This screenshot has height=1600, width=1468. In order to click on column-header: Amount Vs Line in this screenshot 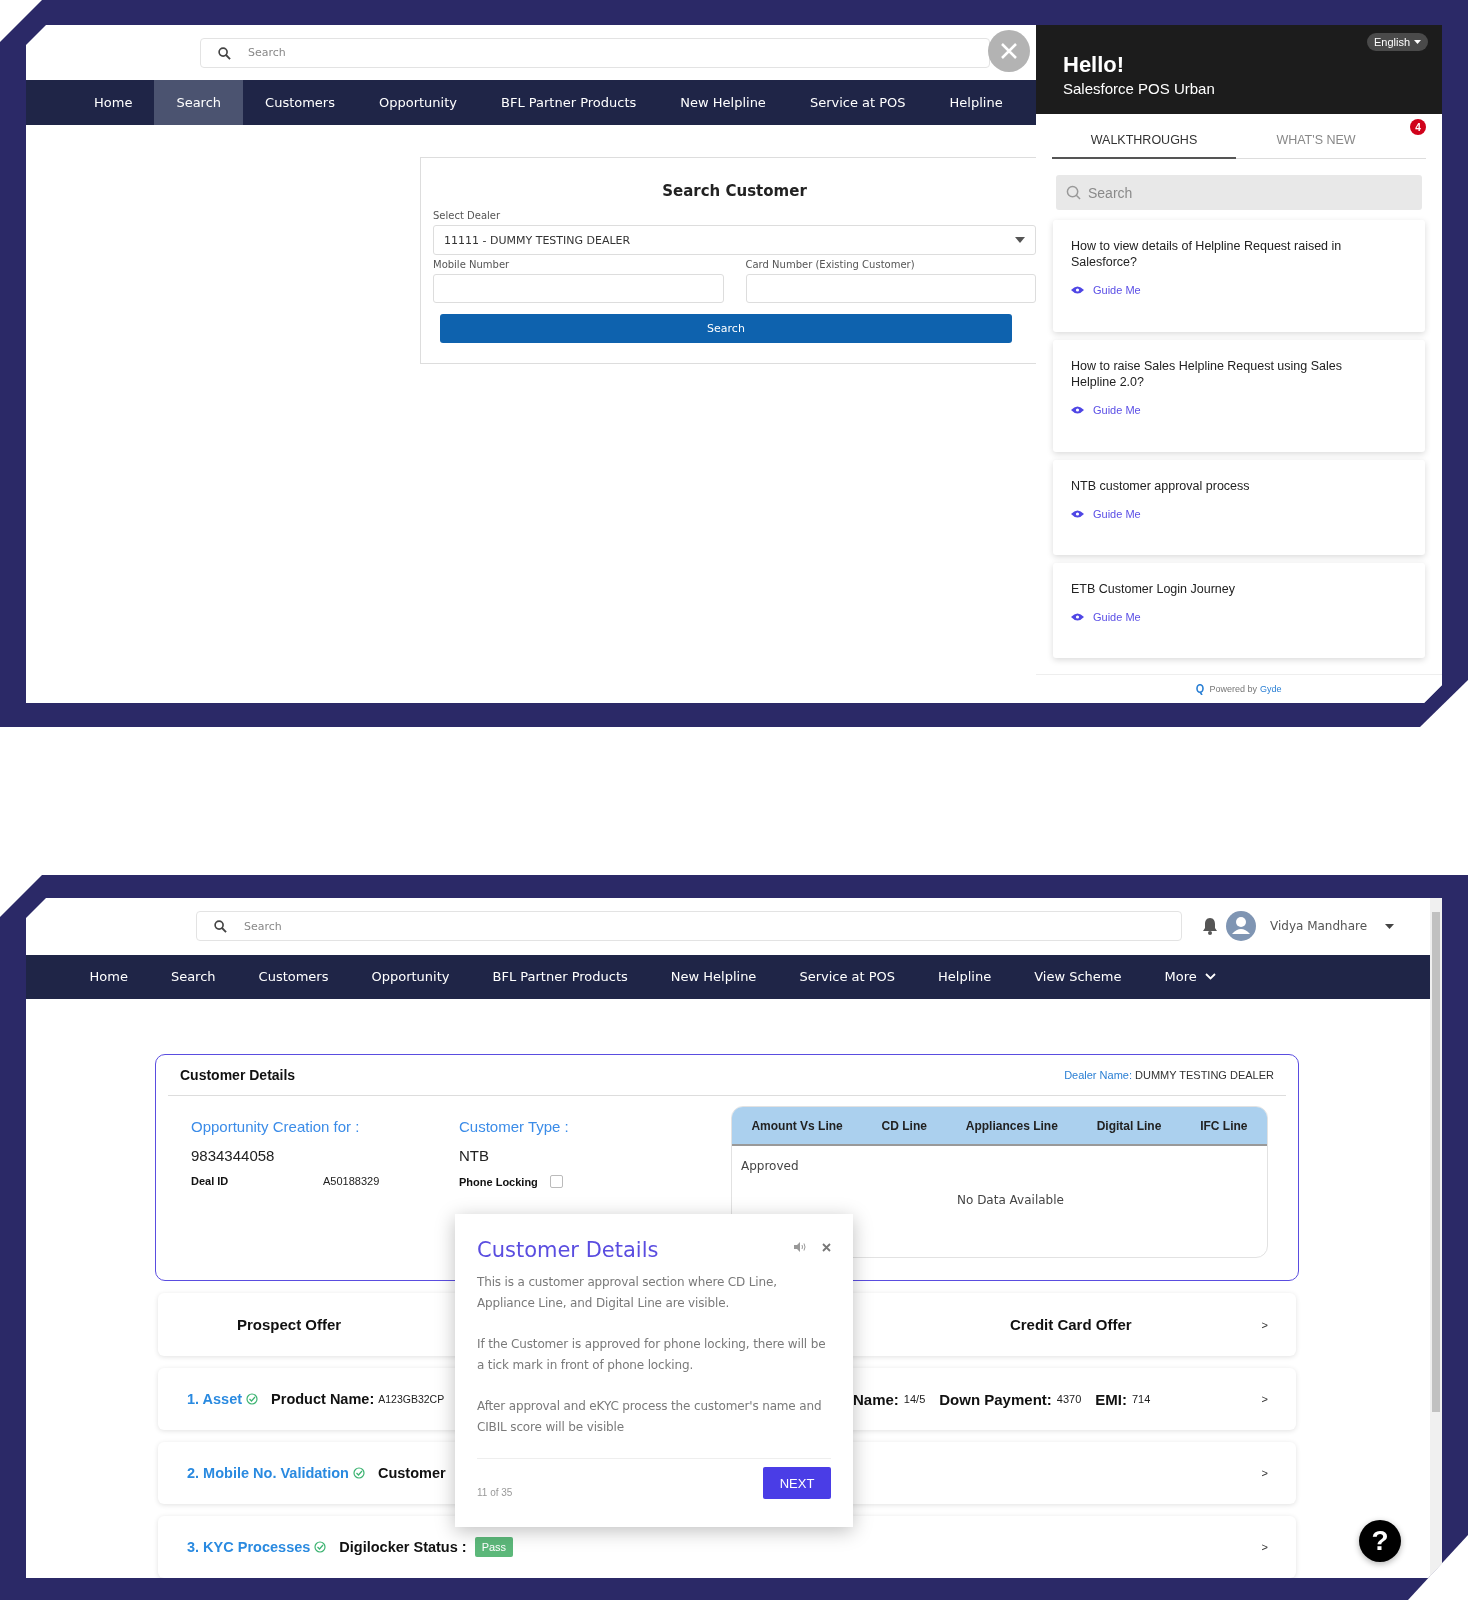, I will do `click(797, 1125)`.